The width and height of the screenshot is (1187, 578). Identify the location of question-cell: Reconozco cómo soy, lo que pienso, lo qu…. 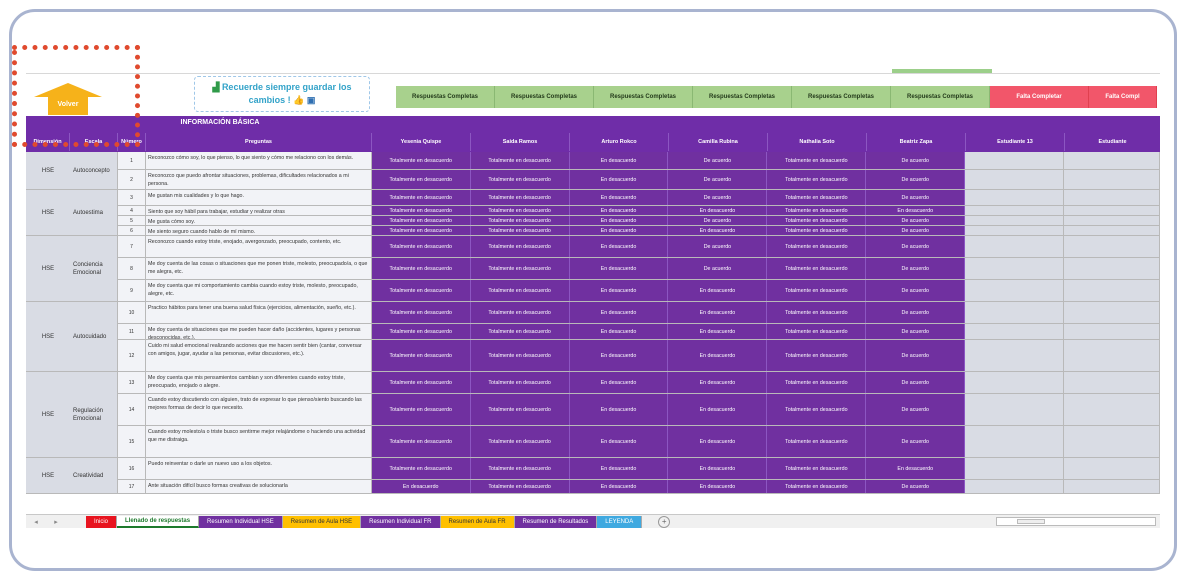
(258, 160).